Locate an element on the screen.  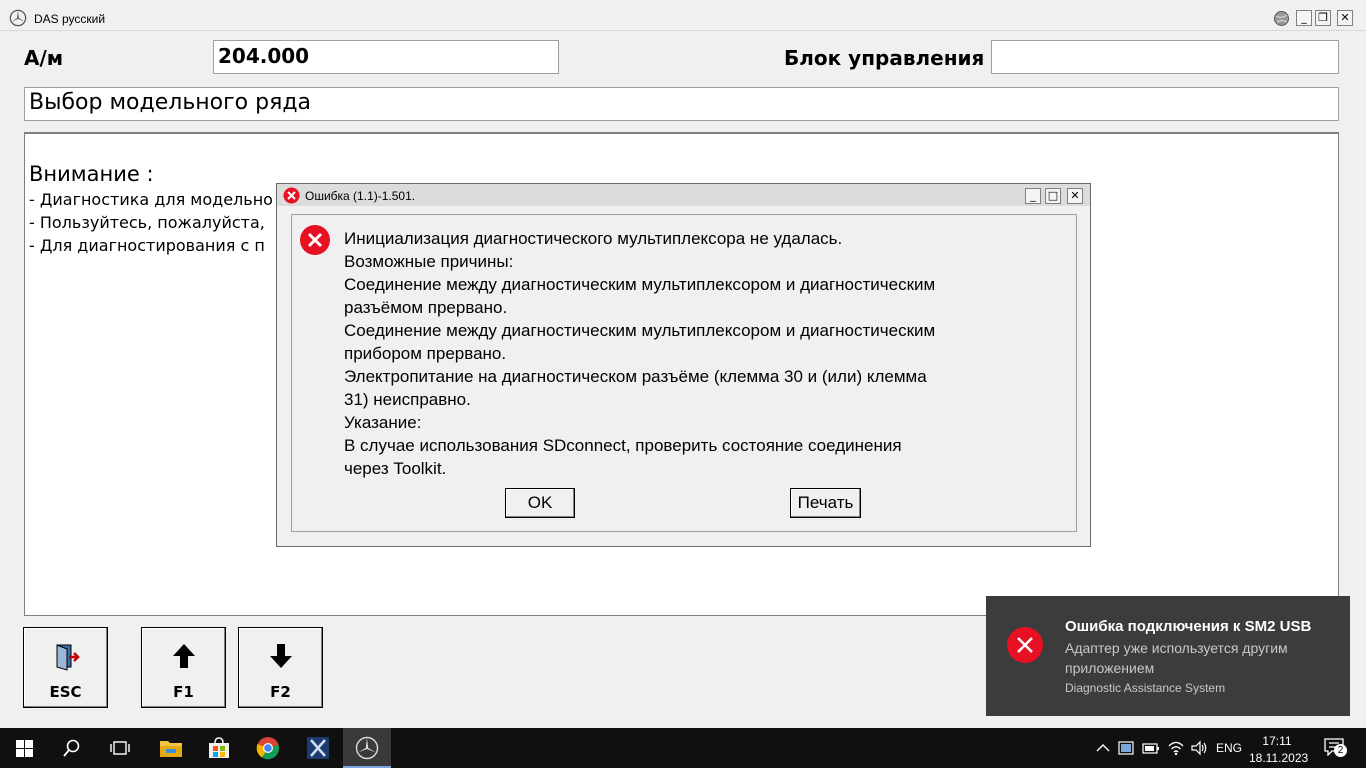
dialog-maximize-button: □ is located at coordinates (1053, 196).